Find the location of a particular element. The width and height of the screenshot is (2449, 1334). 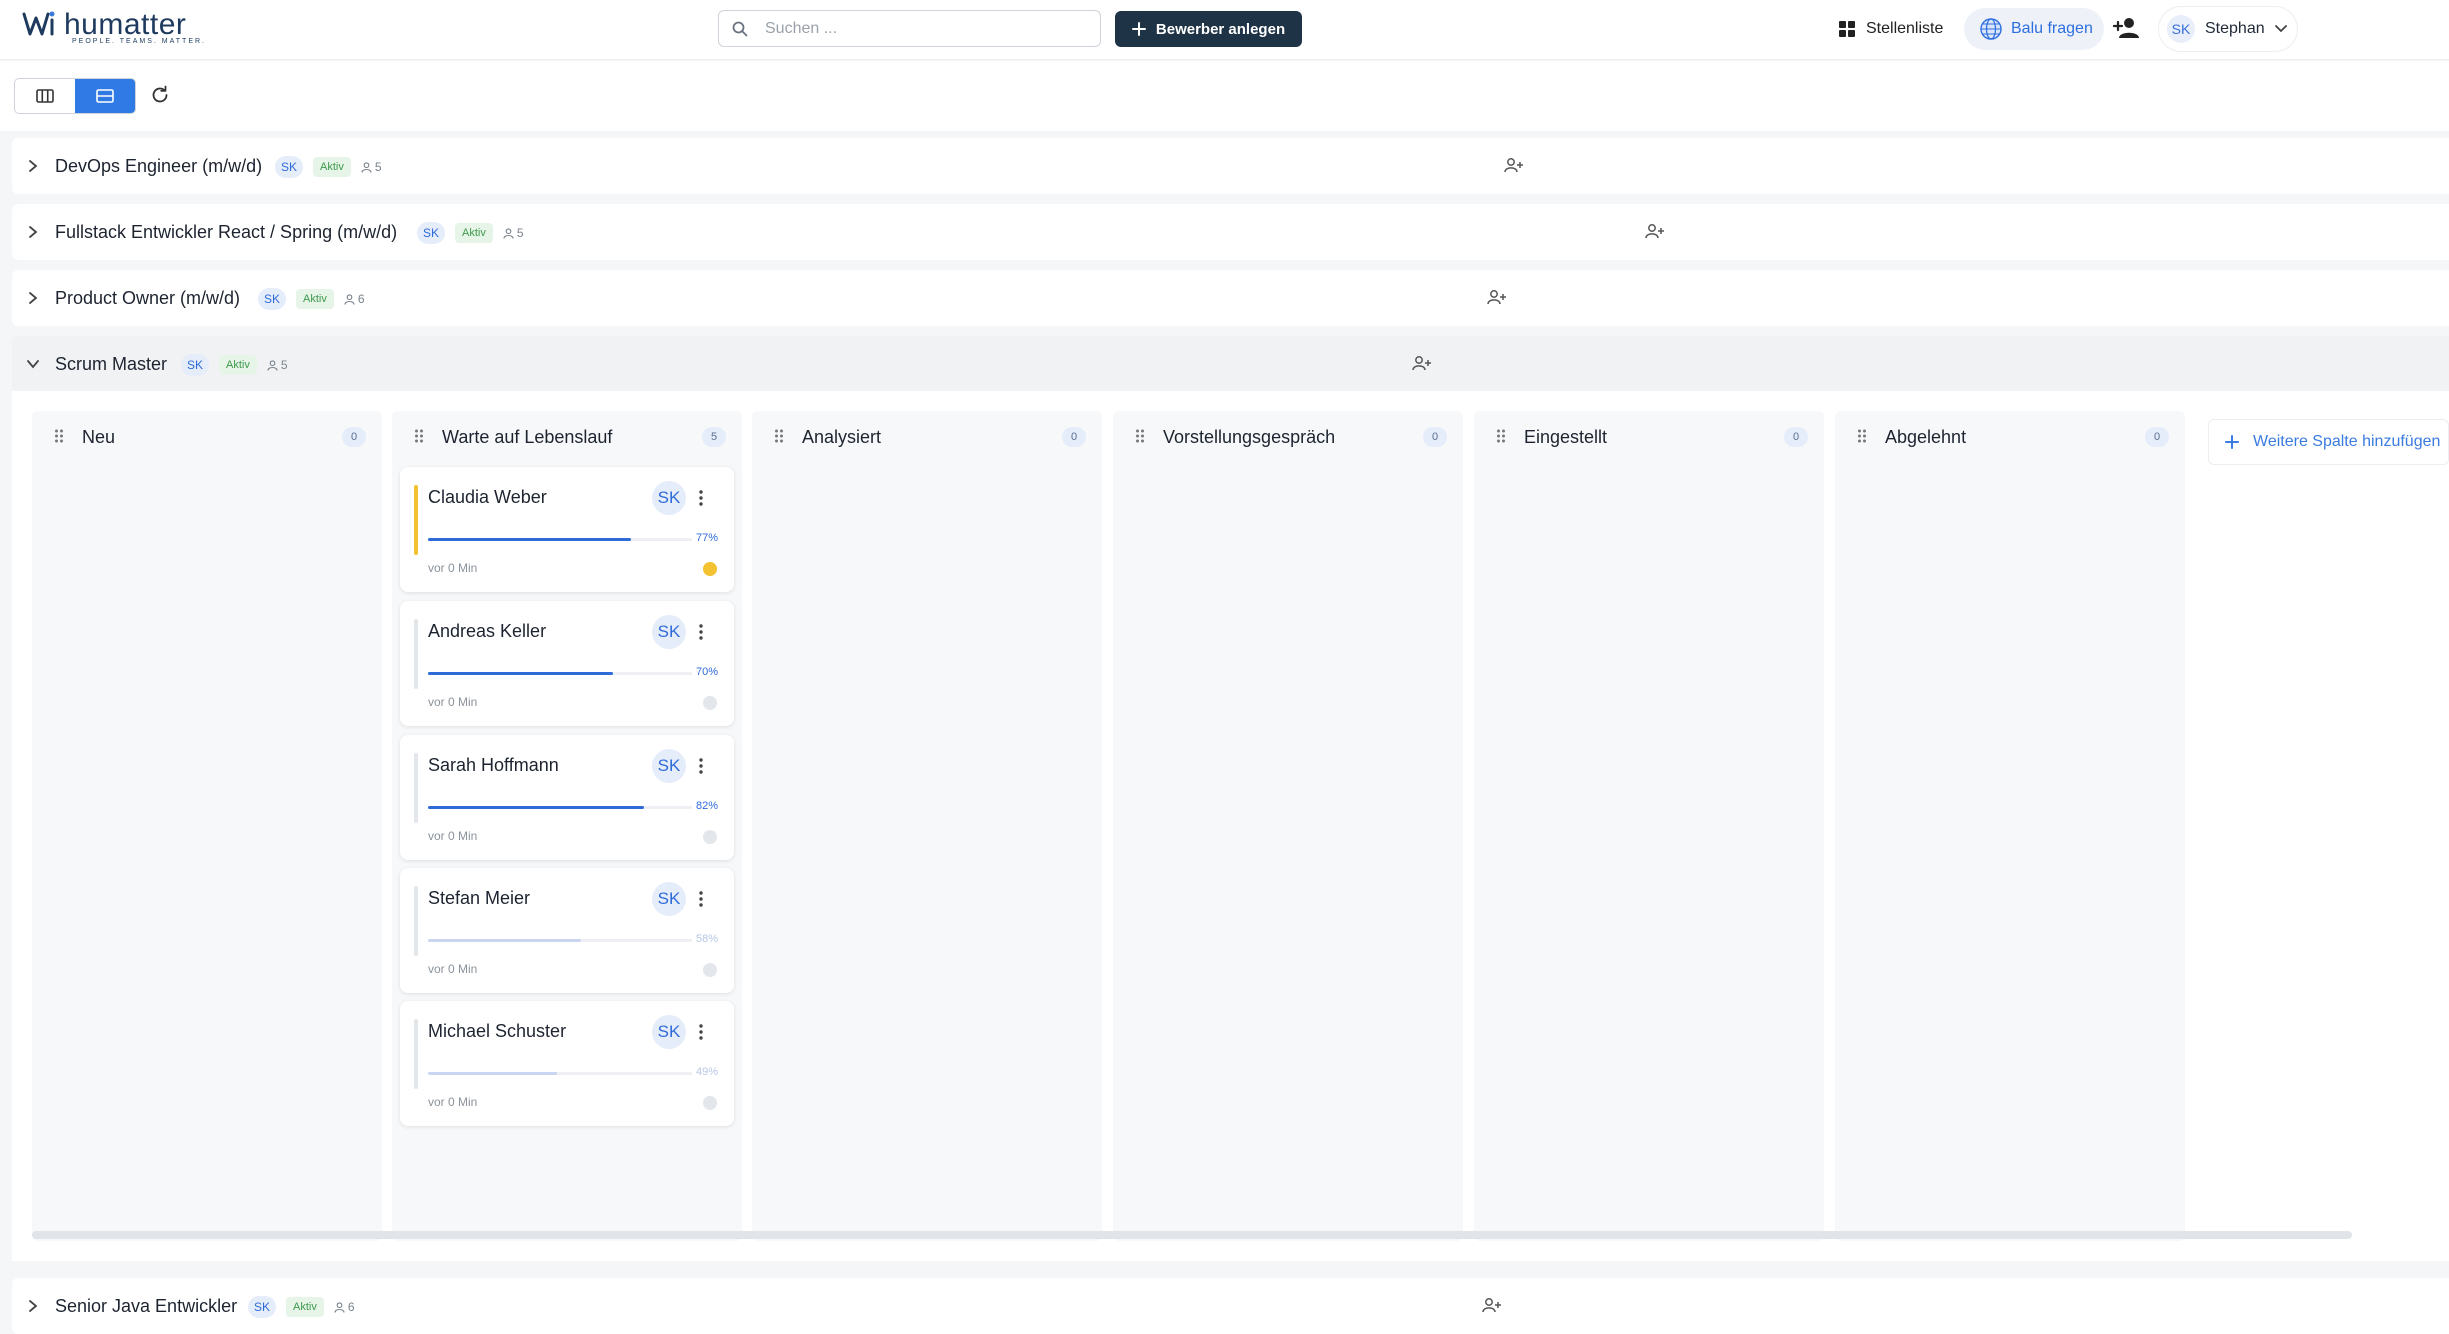

candidate-name: Claudia Weber is located at coordinates (487, 497).